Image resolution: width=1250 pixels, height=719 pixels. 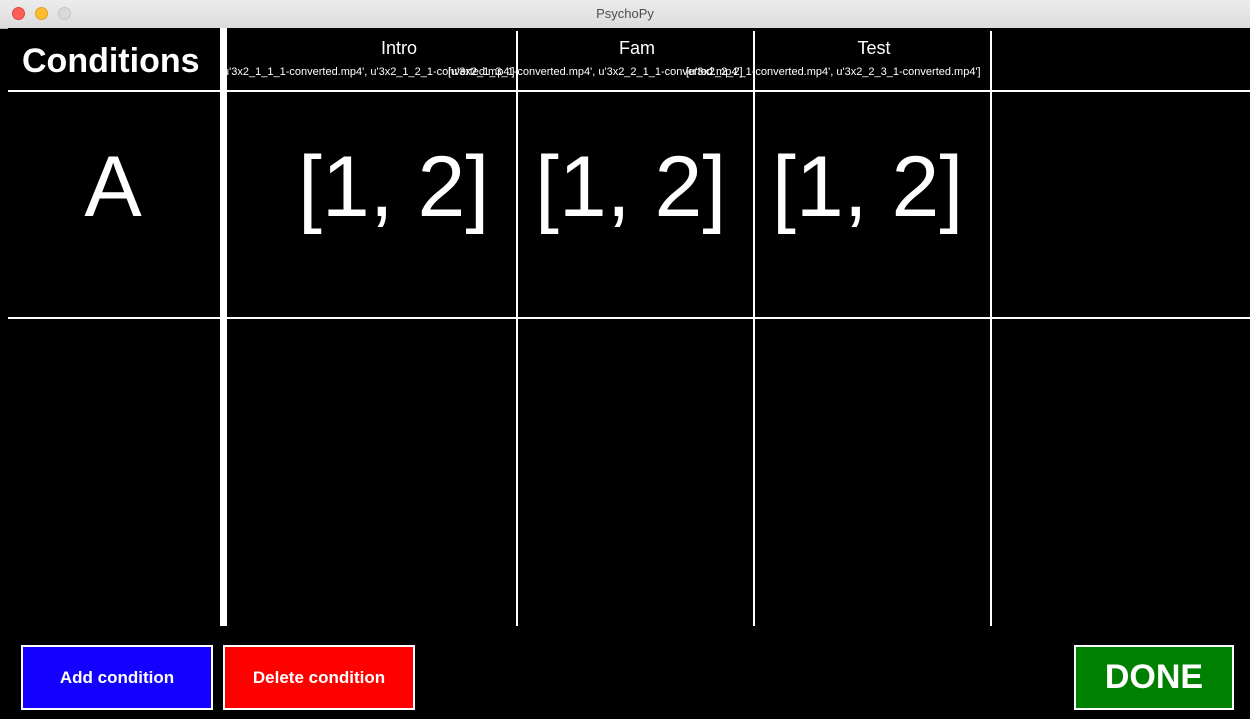 I want to click on window-titlebar: PsychoPy, so click(x=625, y=14).